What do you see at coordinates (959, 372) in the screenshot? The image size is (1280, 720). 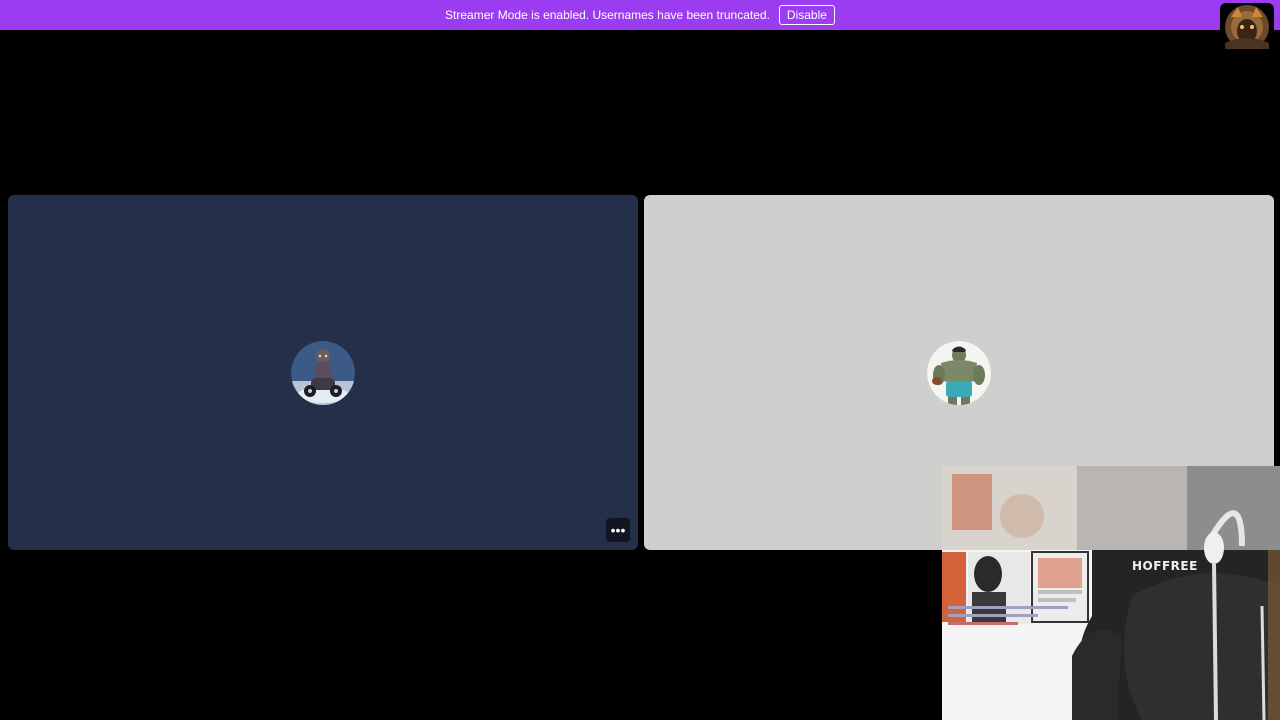 I see `hulk-avatar-icon` at bounding box center [959, 372].